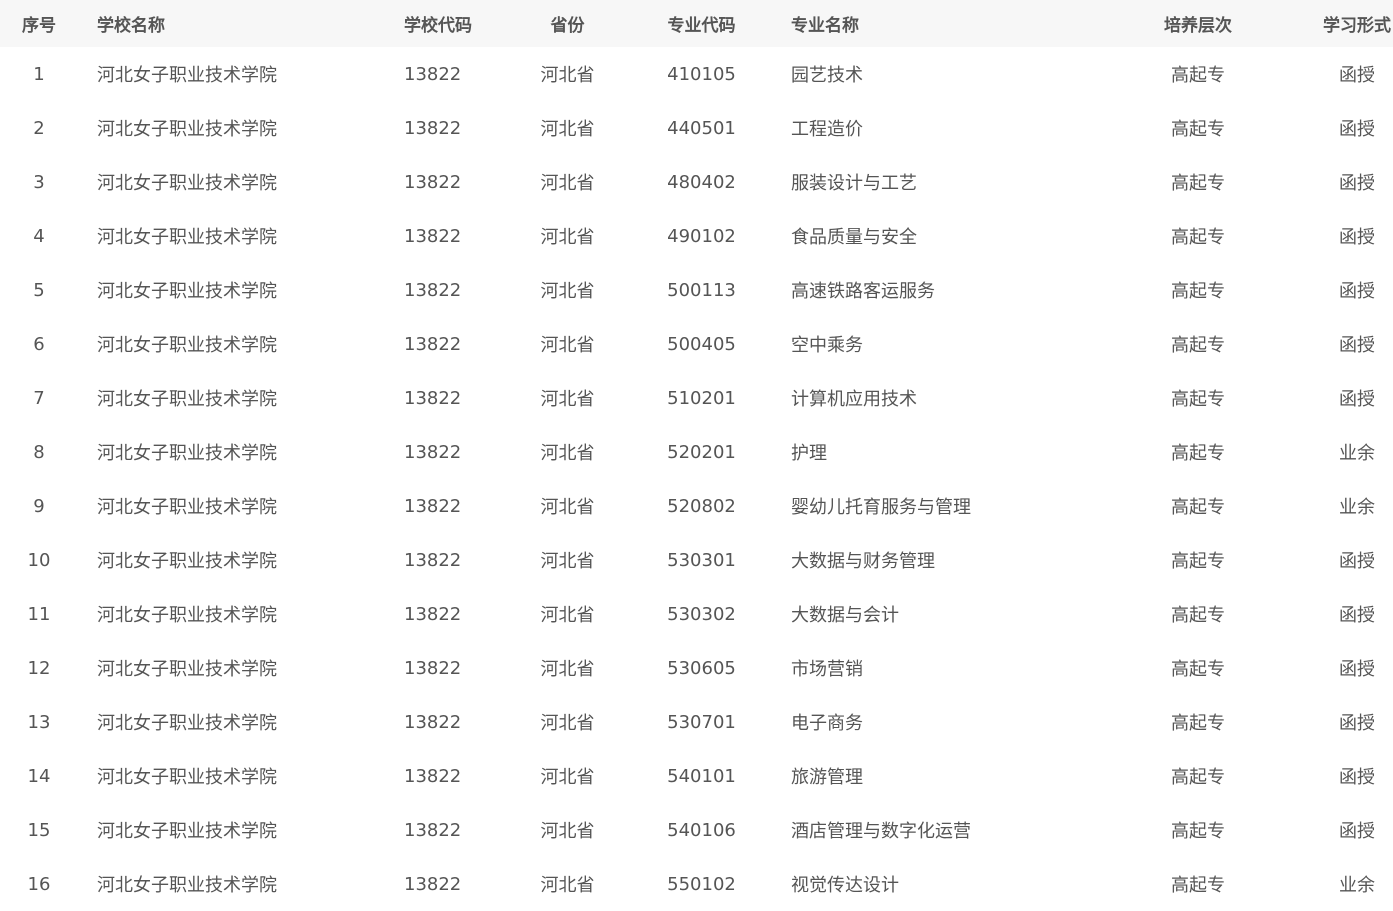 This screenshot has width=1393, height=911. Describe the element at coordinates (701, 26) in the screenshot. I see `header-major-code: 专业代码` at that location.